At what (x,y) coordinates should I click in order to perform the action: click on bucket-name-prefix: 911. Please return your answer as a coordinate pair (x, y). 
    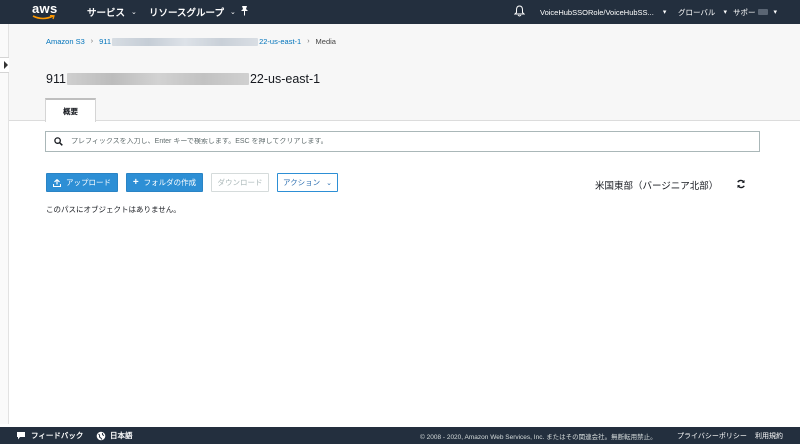
    Looking at the image, I should click on (105, 41).